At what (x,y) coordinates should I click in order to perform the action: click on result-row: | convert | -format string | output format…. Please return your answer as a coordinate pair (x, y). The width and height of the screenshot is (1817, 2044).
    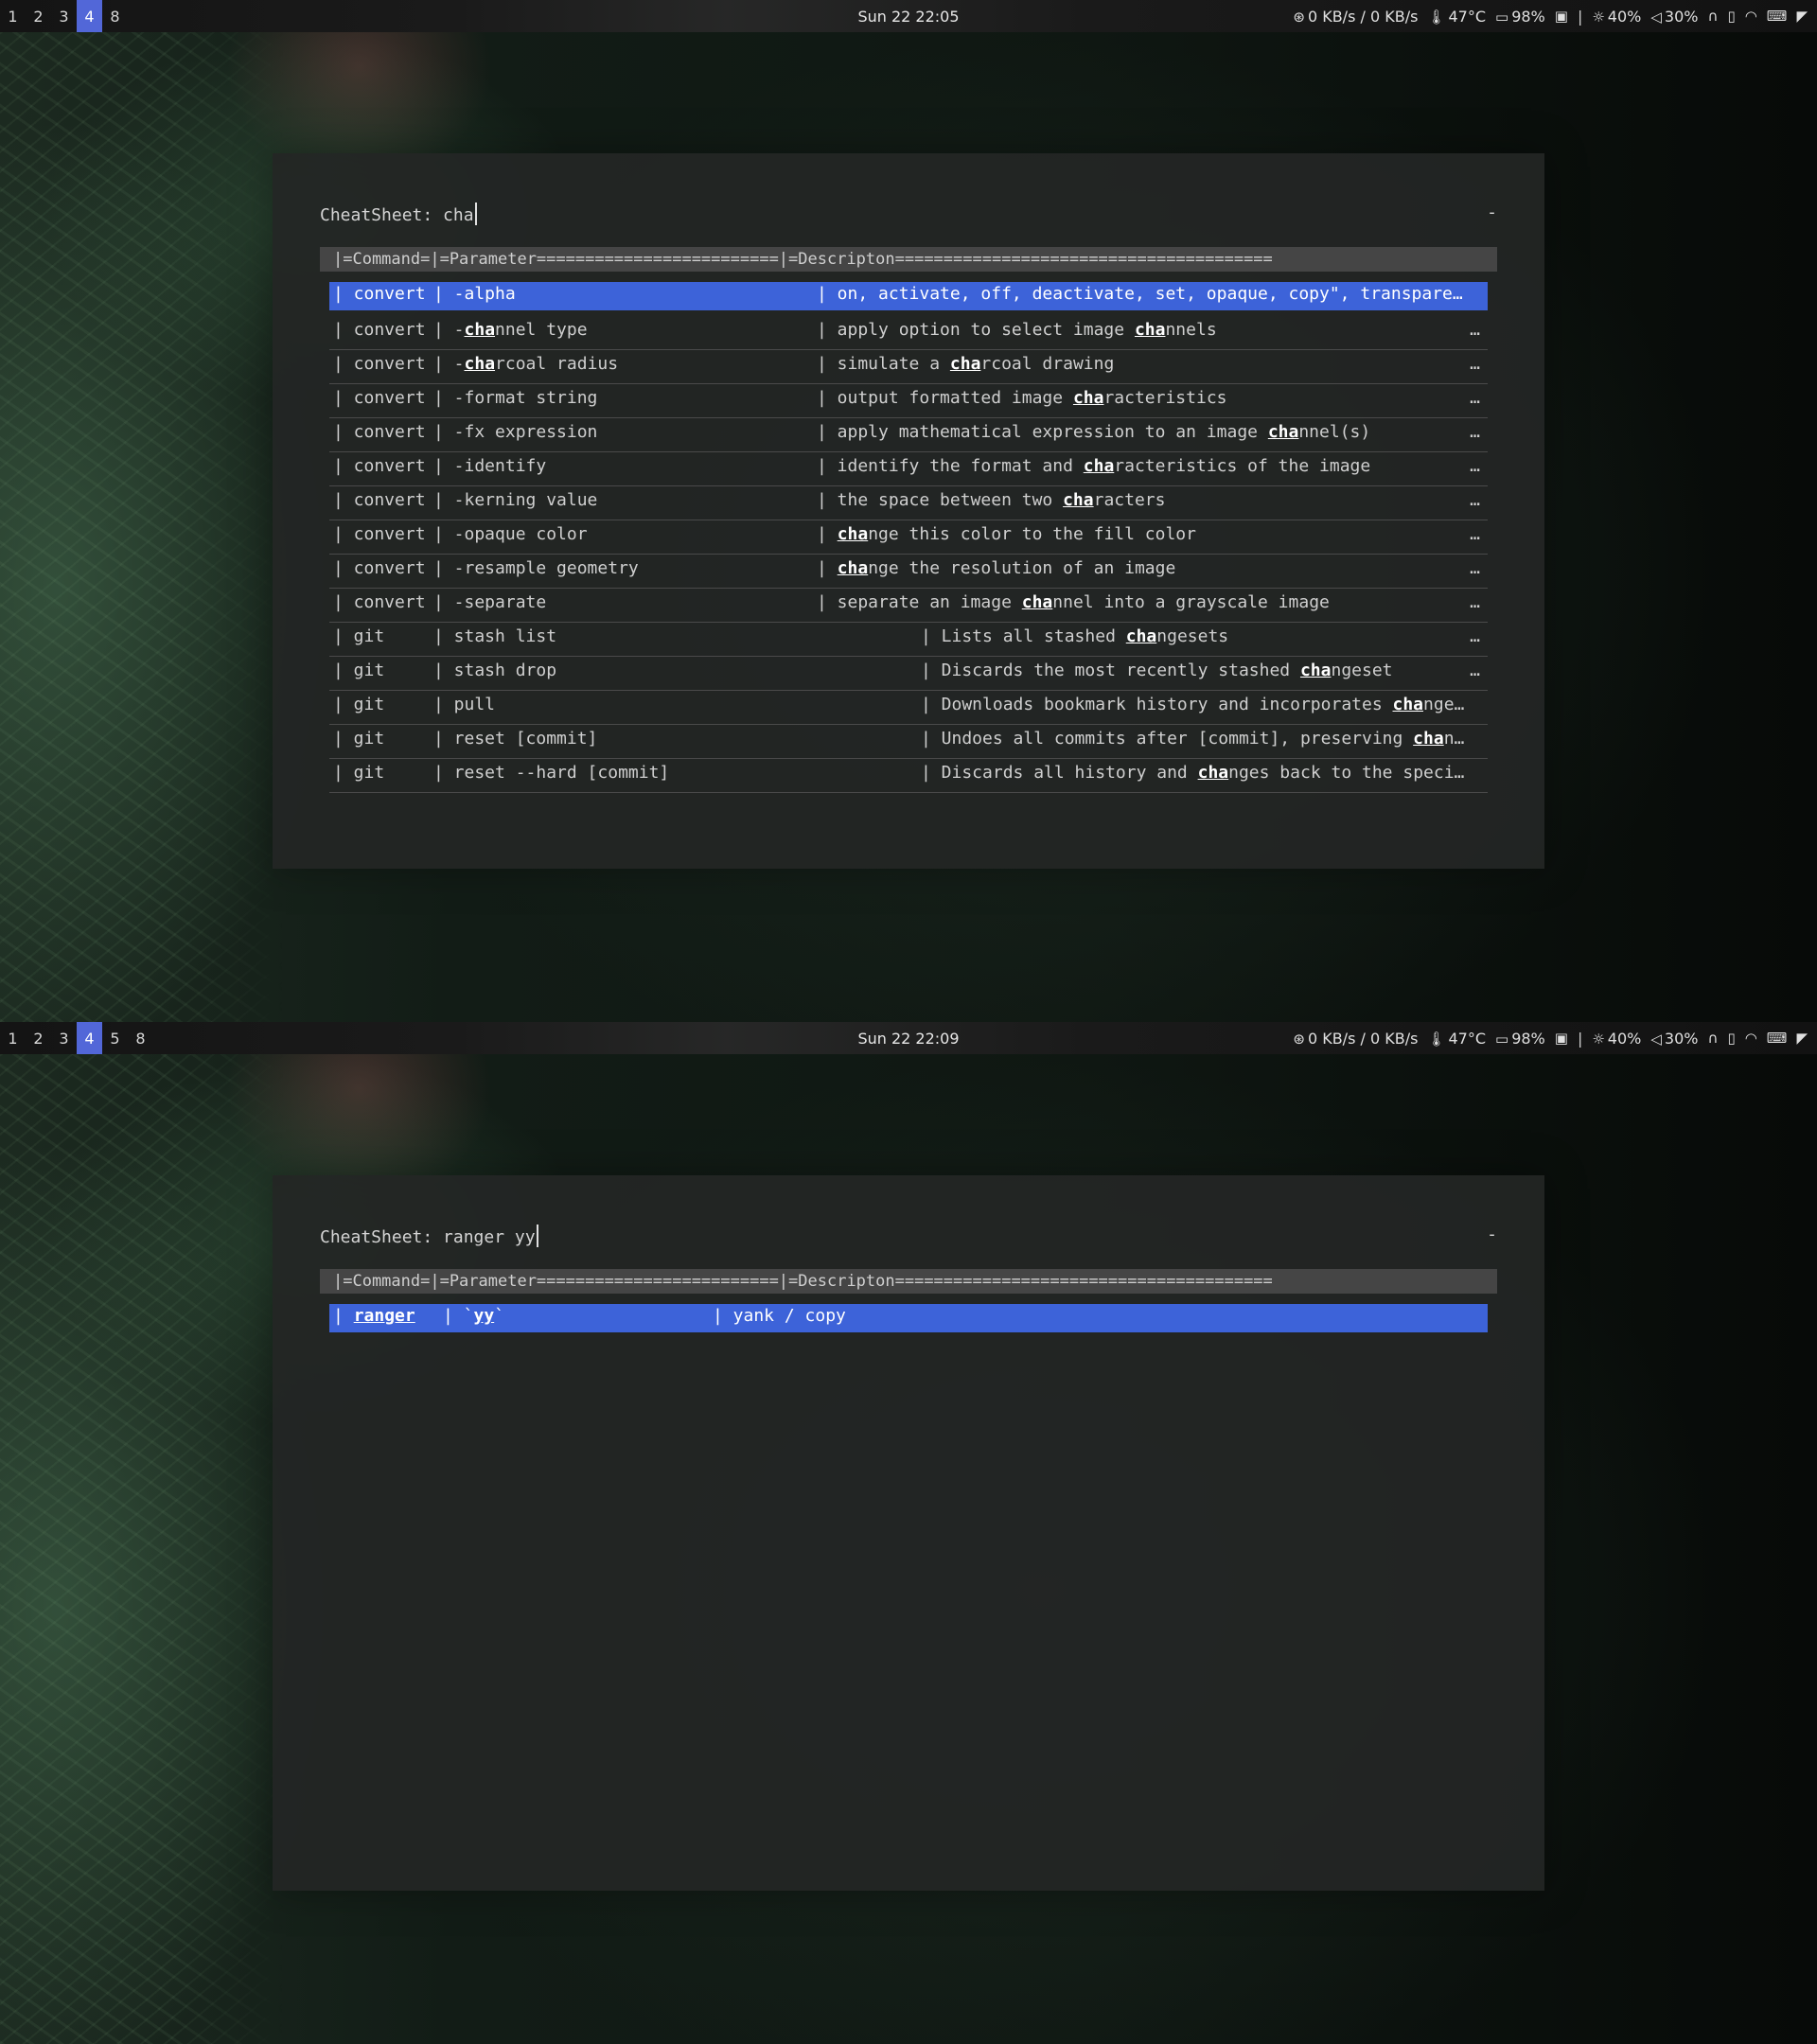
    Looking at the image, I should click on (908, 401).